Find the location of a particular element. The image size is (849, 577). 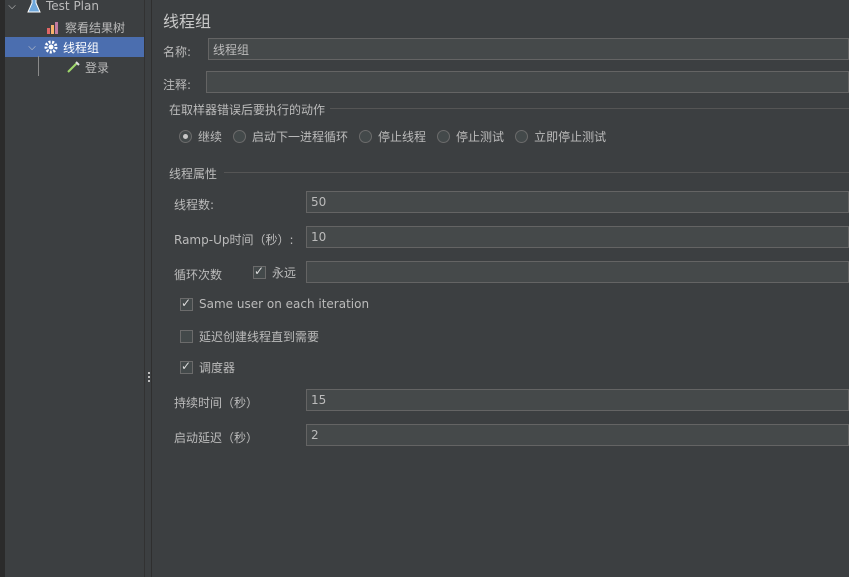

tree-item-test-plan: ⌵ Test Plan is located at coordinates (74, 8).